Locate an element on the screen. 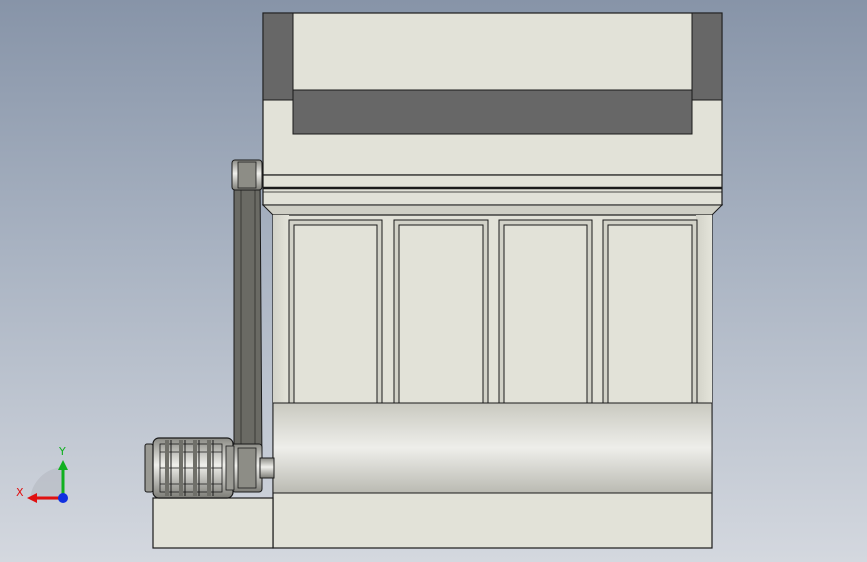 The height and width of the screenshot is (562, 867). axis-triad: X Y is located at coordinates (42, 474).